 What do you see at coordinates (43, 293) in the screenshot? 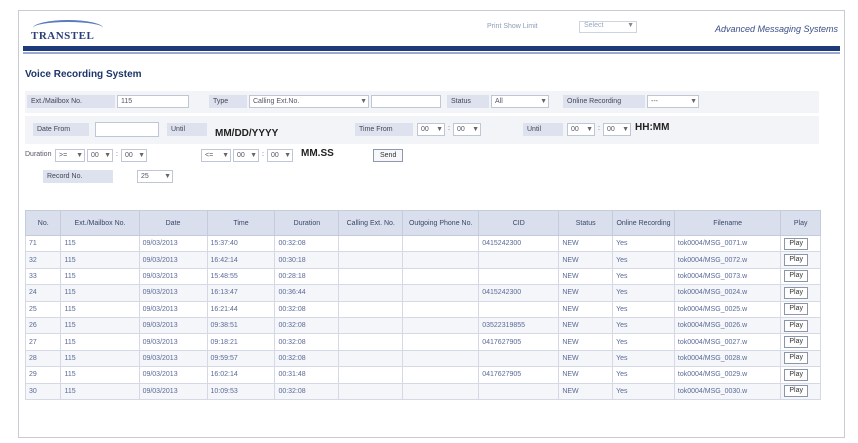
I see `table-cell: 24` at bounding box center [43, 293].